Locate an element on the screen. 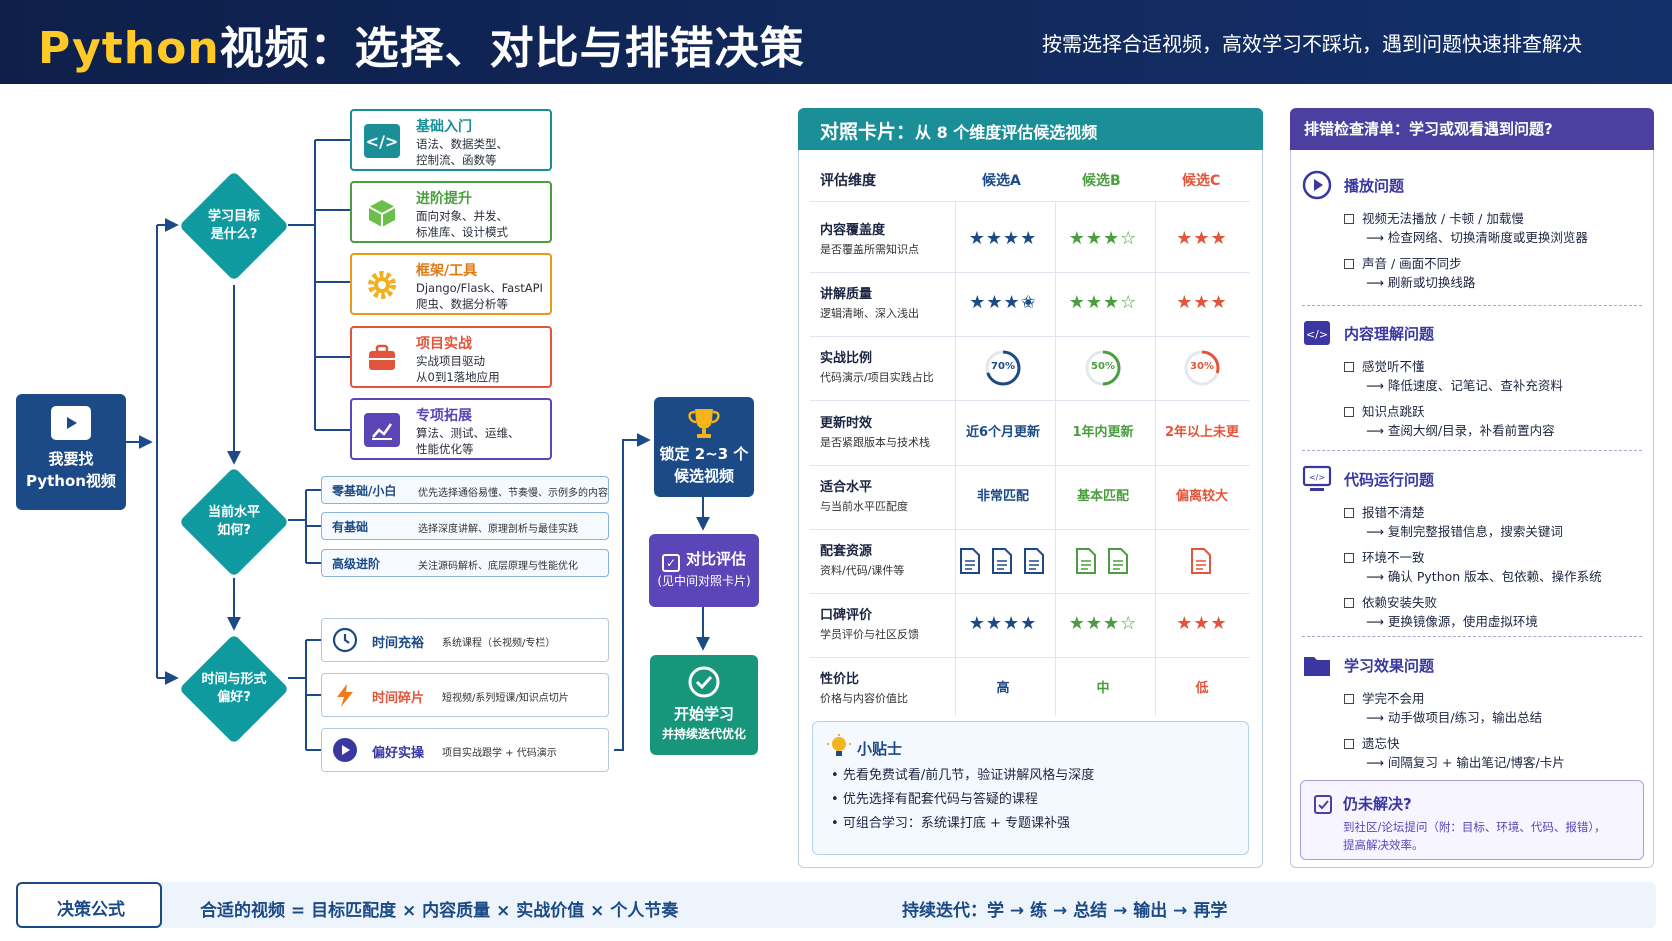 The width and height of the screenshot is (1672, 941). checklist-solution: ⟶ 降低速度、记笔记、查补充资料 is located at coordinates (1464, 385).